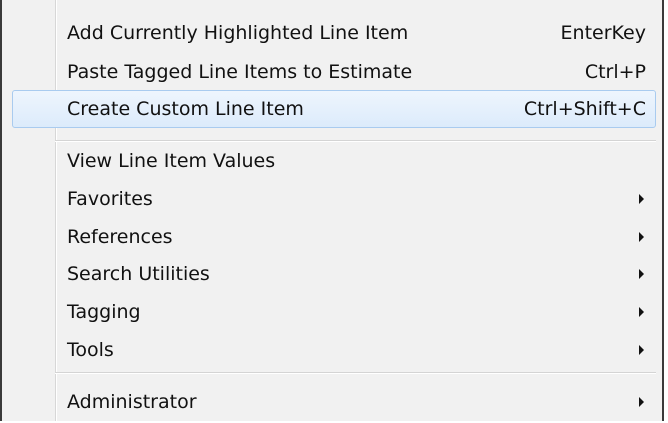 This screenshot has width=668, height=423. What do you see at coordinates (240, 72) in the screenshot?
I see `menu-item-label: Paste Tagged Line Items to Estimate` at bounding box center [240, 72].